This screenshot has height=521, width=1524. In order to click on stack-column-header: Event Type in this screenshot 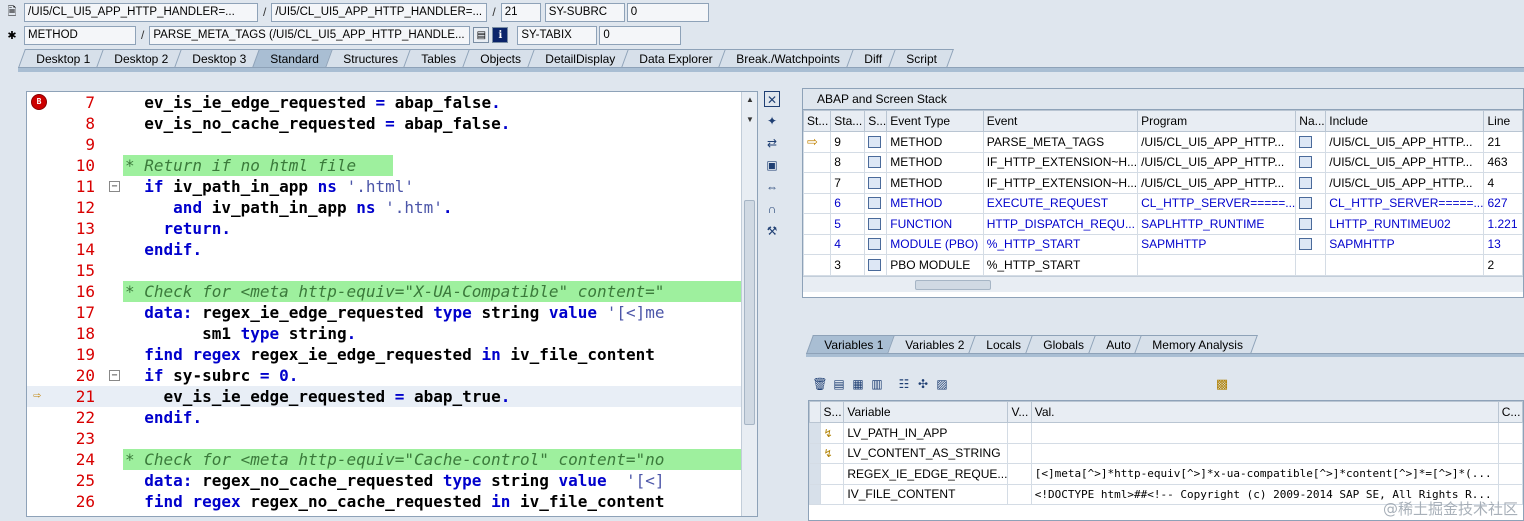, I will do `click(935, 121)`.